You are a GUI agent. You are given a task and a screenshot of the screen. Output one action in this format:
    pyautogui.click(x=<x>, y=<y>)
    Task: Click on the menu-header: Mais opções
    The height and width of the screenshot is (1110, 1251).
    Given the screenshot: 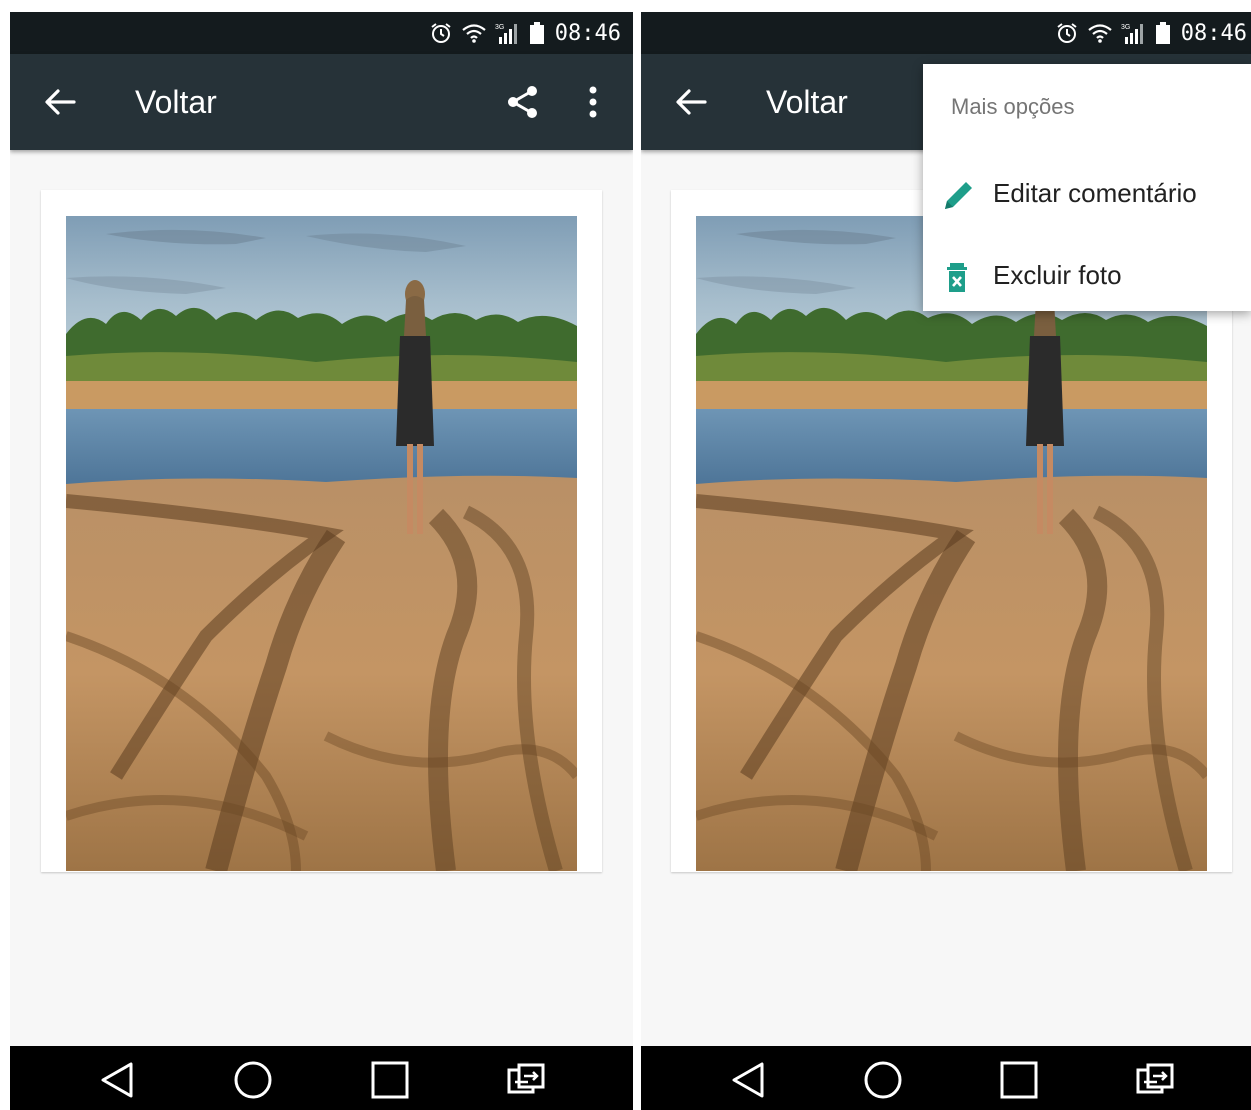 What is the action you would take?
    pyautogui.click(x=1013, y=106)
    